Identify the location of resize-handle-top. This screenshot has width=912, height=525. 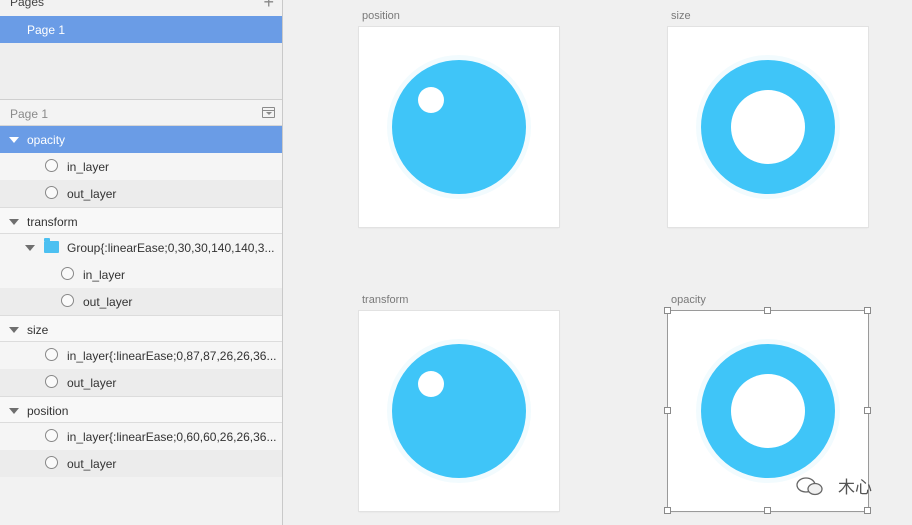
(767, 310).